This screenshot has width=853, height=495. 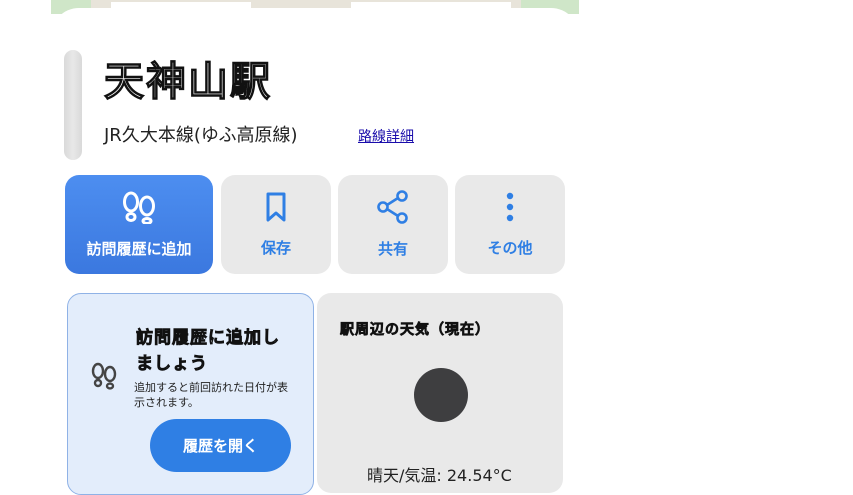 What do you see at coordinates (275, 248) in the screenshot?
I see `save-label: 保存` at bounding box center [275, 248].